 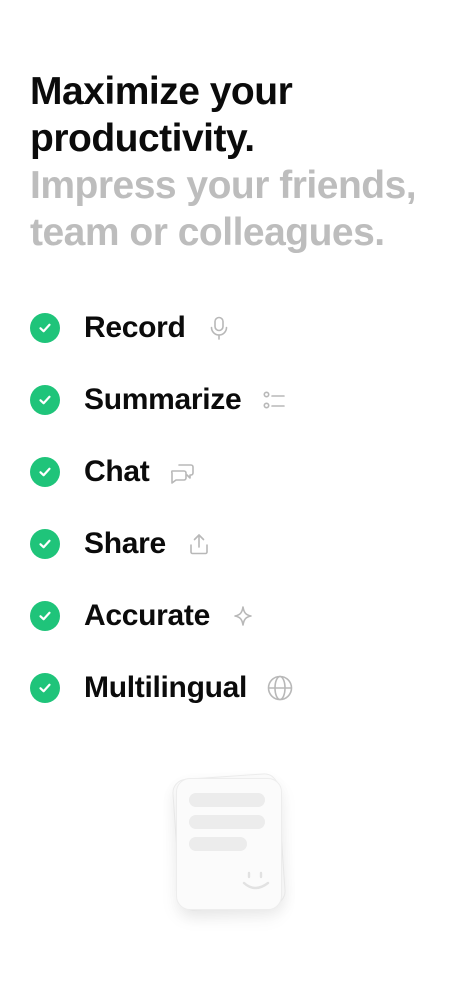 What do you see at coordinates (243, 616) in the screenshot?
I see `sparkle-icon` at bounding box center [243, 616].